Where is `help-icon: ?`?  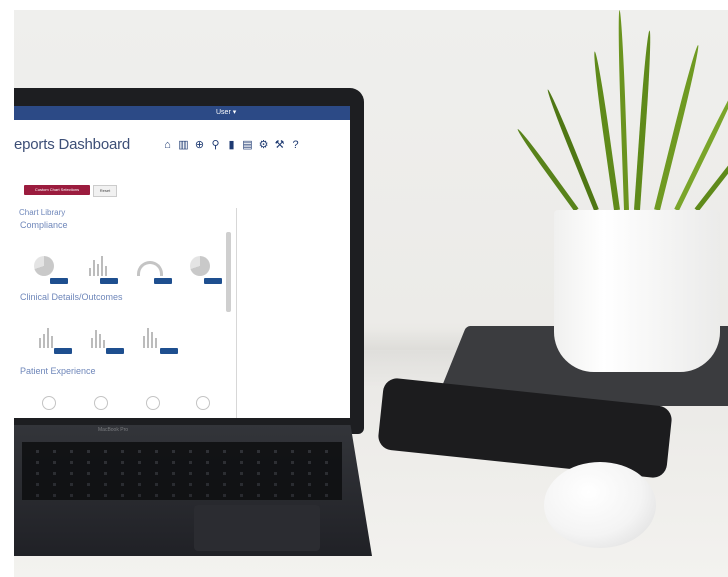
help-icon: ? is located at coordinates (295, 144).